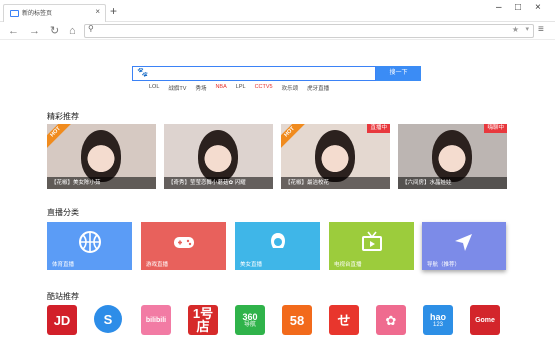 This screenshot has width=555, height=337. I want to click on site-logo-text: ✿, so click(391, 320).